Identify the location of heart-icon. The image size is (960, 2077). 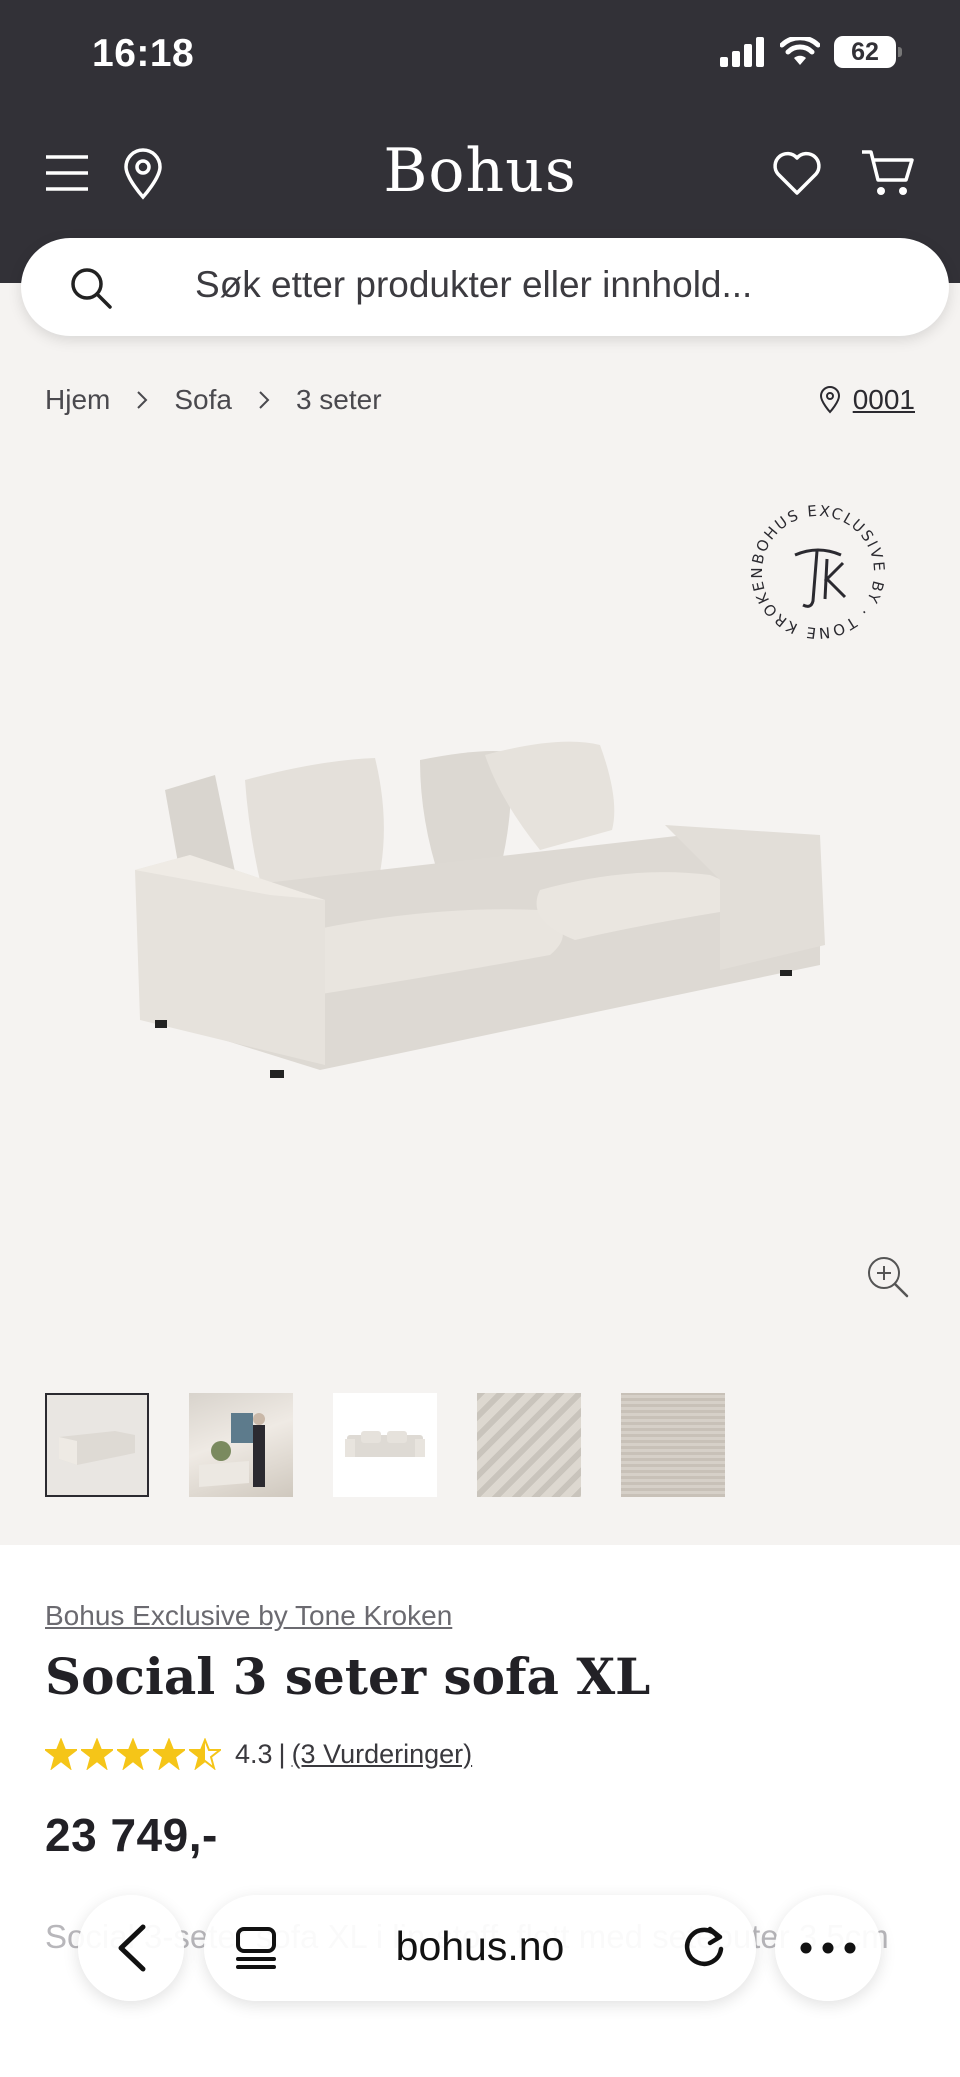
(797, 173).